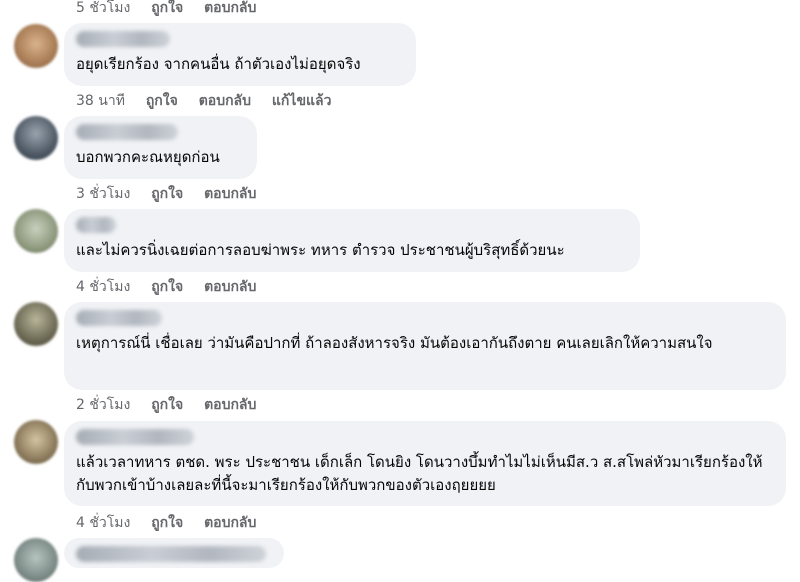 The width and height of the screenshot is (800, 582). Describe the element at coordinates (100, 101) in the screenshot. I see `comment-timestamp: 38 นาที` at that location.